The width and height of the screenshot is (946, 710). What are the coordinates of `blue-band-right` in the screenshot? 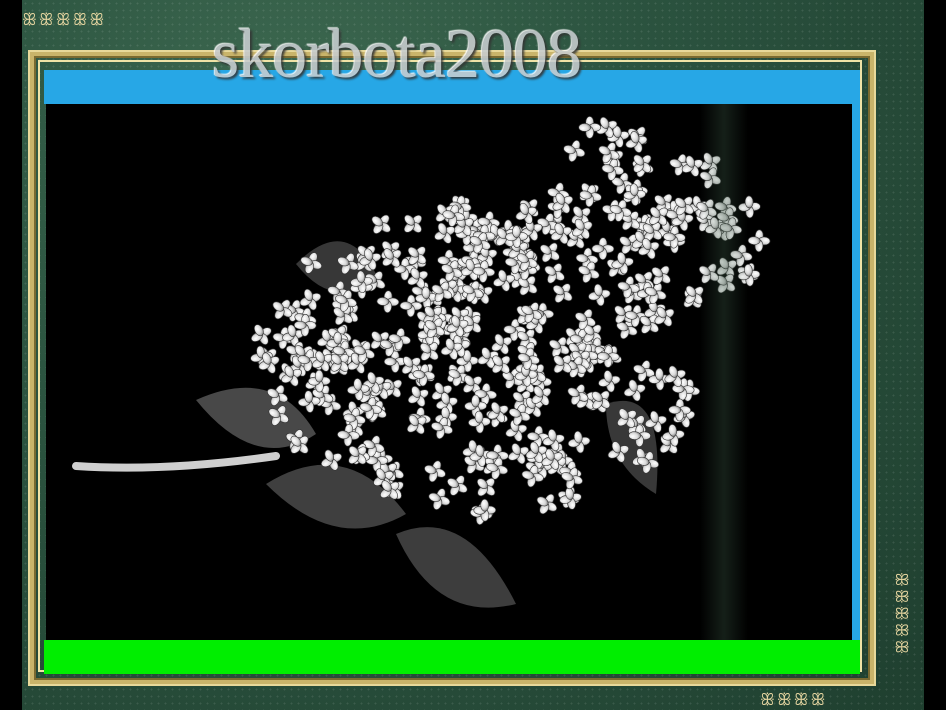 It's located at (856, 374).